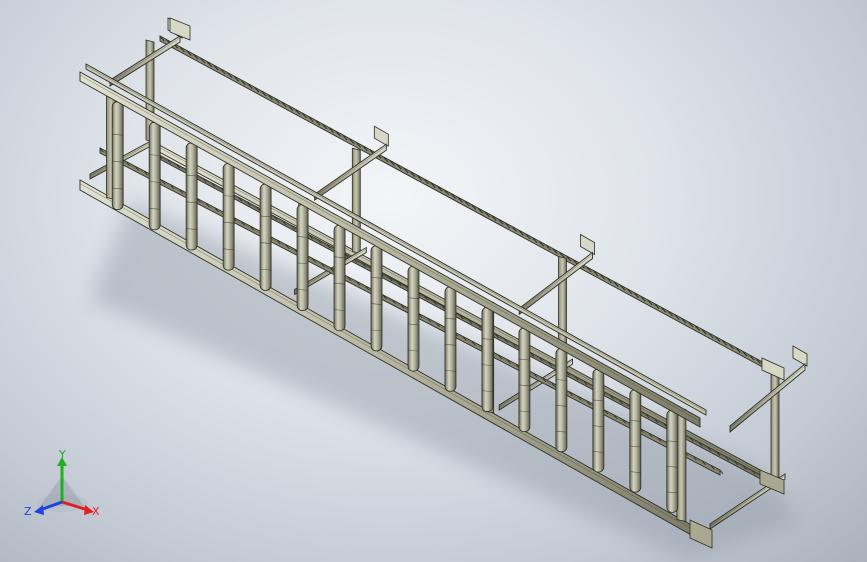 The image size is (867, 562). What do you see at coordinates (64, 487) in the screenshot?
I see `view-orientation-triad: Y X Z` at bounding box center [64, 487].